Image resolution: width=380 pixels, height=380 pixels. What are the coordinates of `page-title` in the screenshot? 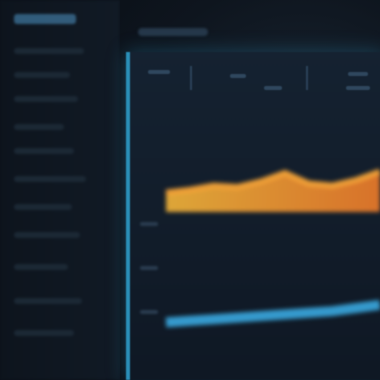 It's located at (173, 32).